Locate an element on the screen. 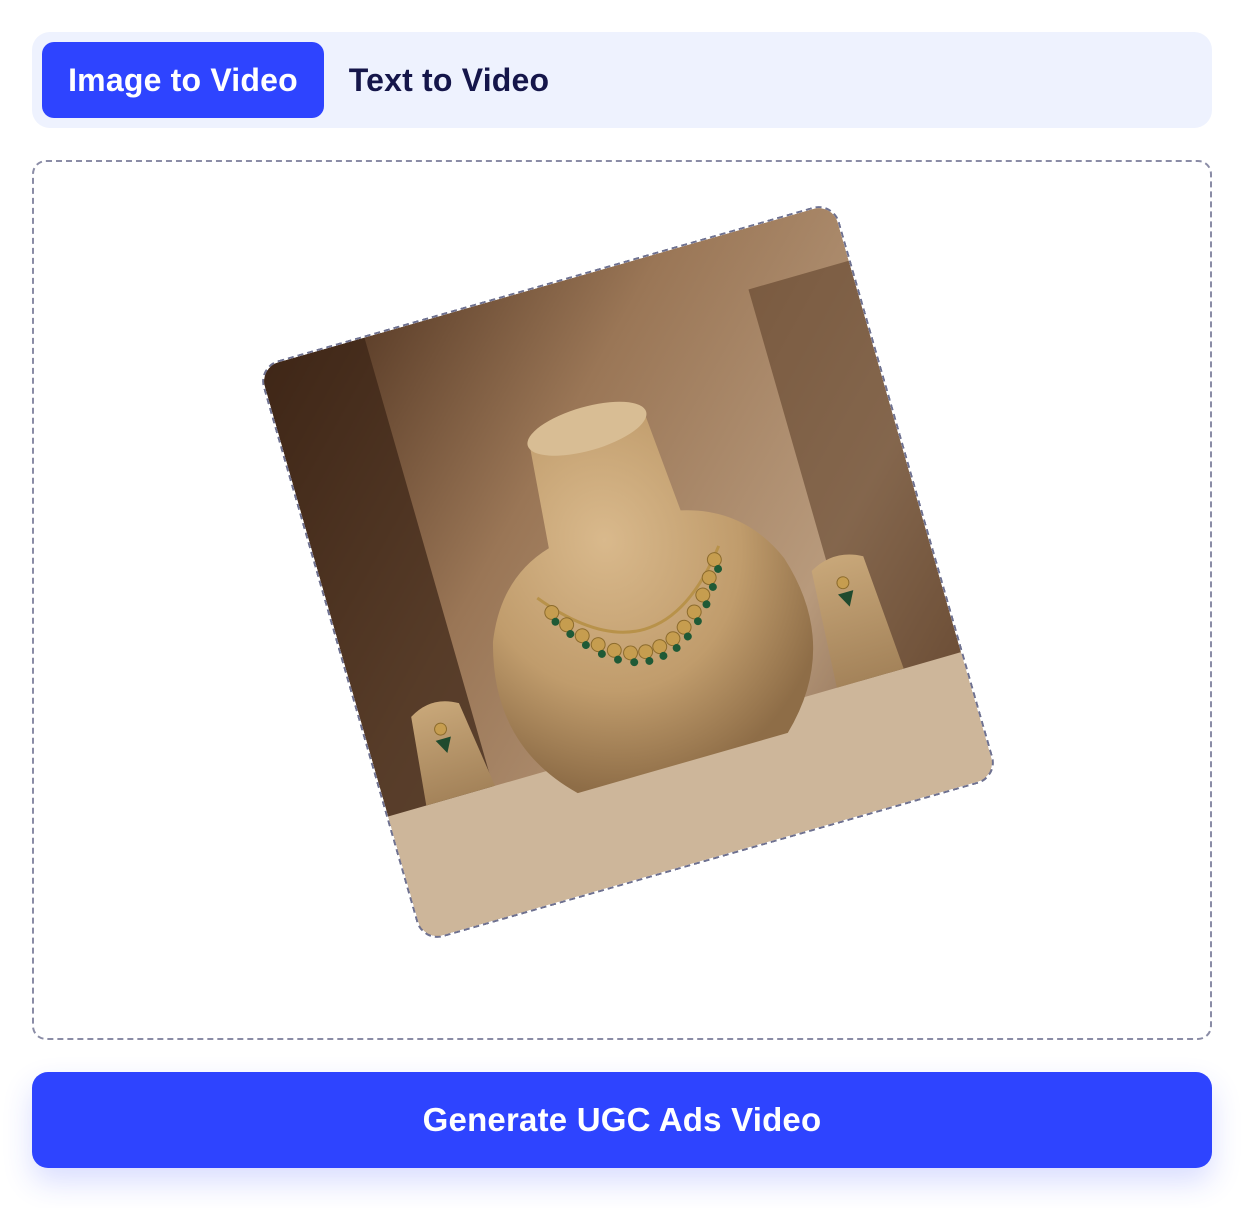 This screenshot has height=1208, width=1244. mode-tab-bar: Image to Video Text to Video is located at coordinates (622, 80).